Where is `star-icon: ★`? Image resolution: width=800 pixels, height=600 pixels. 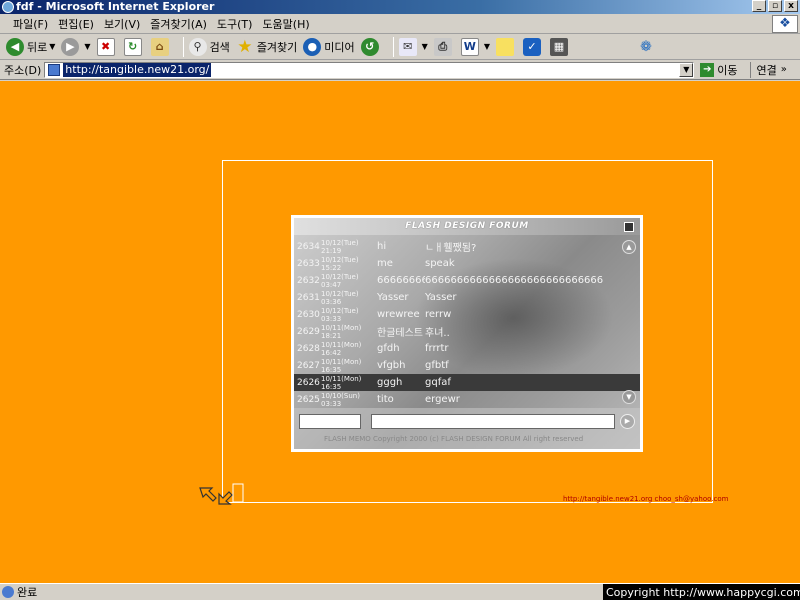 star-icon: ★ is located at coordinates (245, 46).